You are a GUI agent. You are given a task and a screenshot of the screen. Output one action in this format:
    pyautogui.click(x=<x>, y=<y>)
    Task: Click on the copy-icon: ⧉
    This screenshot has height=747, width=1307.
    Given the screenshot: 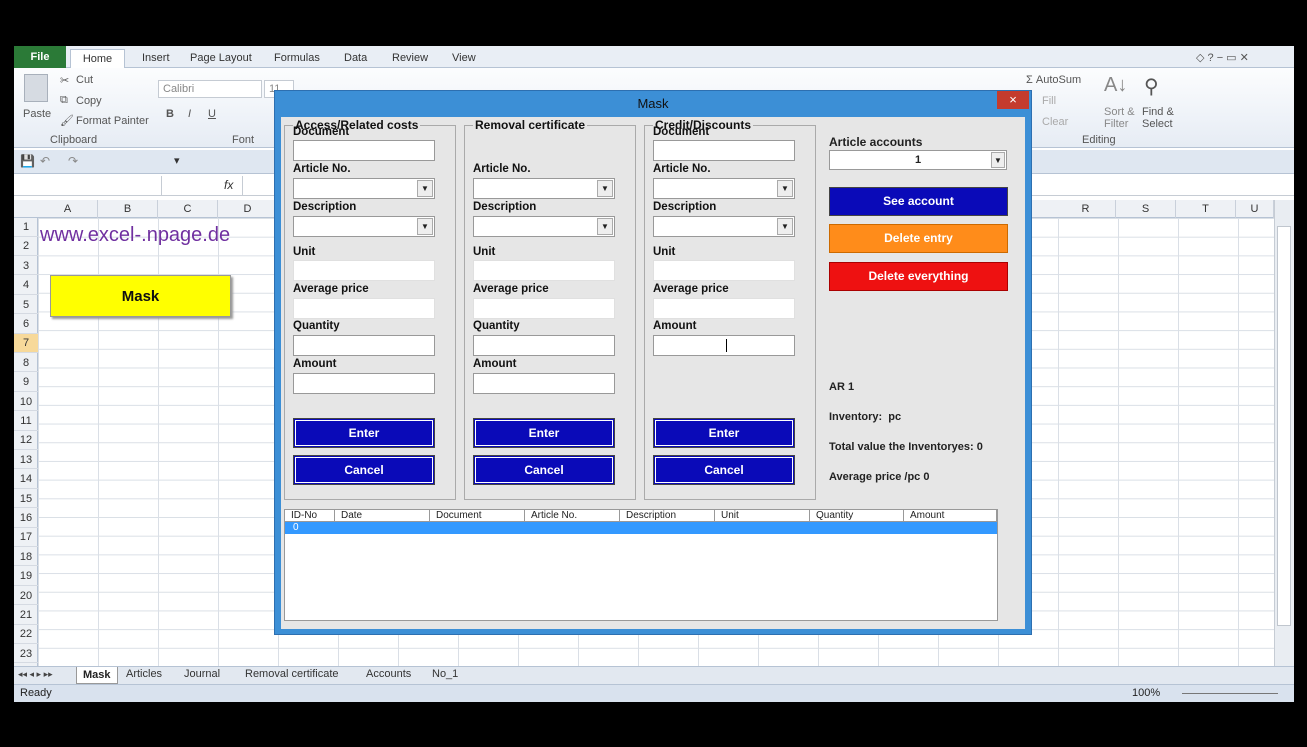 What is the action you would take?
    pyautogui.click(x=64, y=100)
    